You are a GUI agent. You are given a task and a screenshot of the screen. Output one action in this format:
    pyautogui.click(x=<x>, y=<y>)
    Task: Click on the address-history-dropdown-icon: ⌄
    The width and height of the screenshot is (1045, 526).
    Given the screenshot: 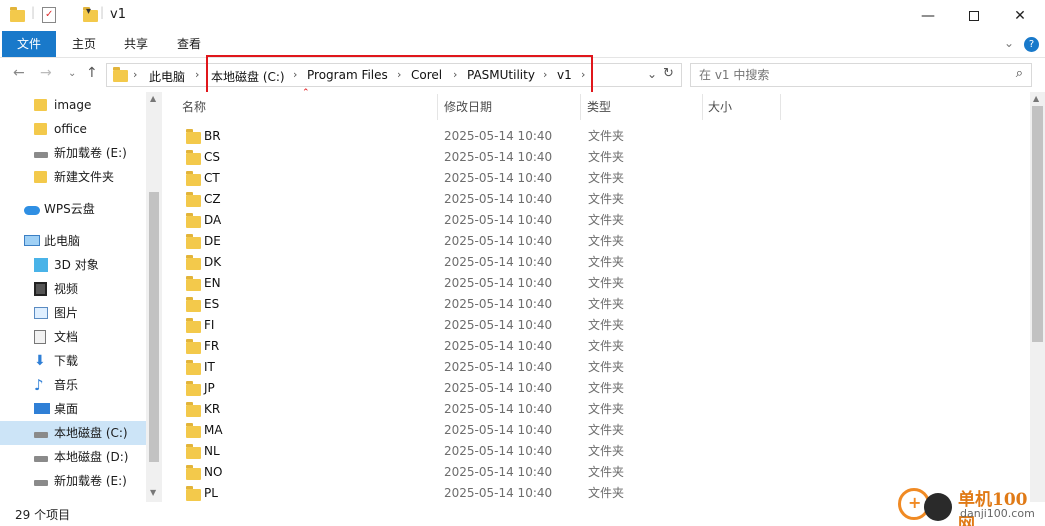 What is the action you would take?
    pyautogui.click(x=652, y=74)
    